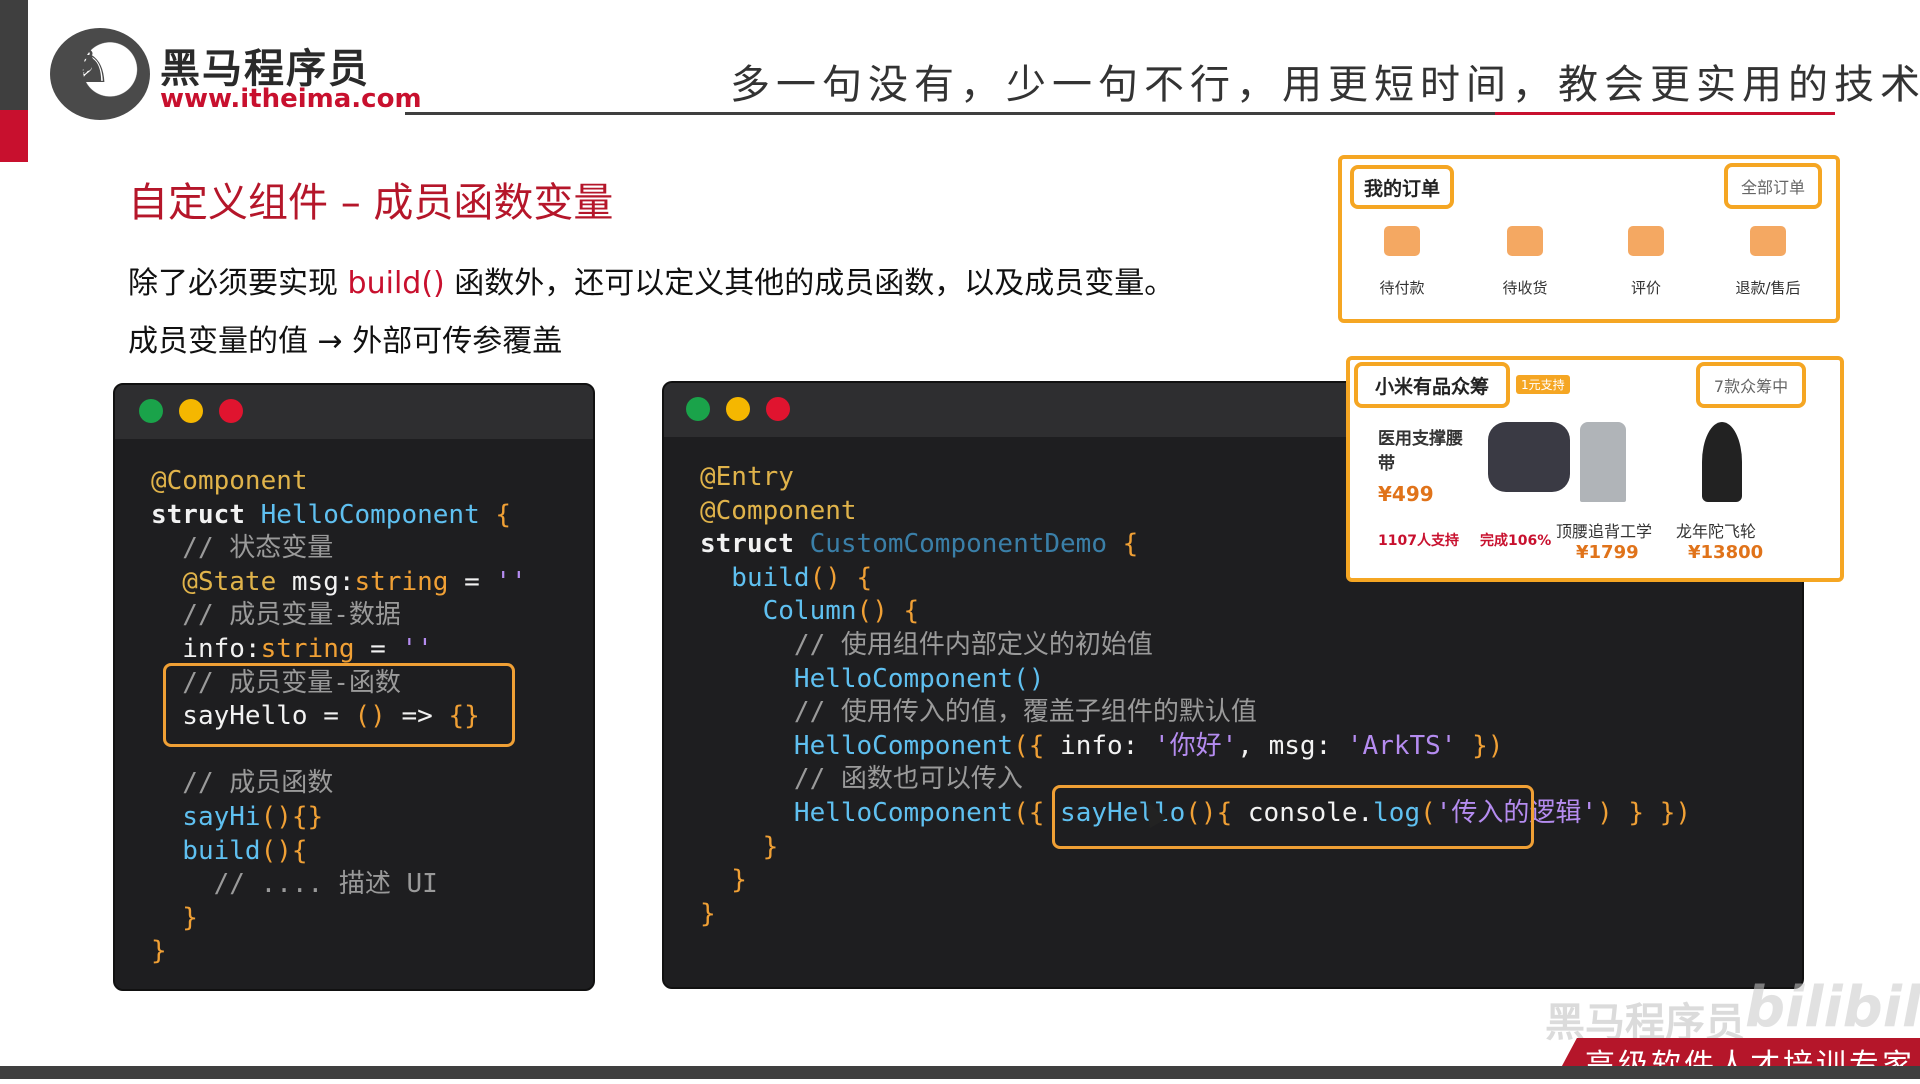 The height and width of the screenshot is (1084, 1920). Describe the element at coordinates (206, 816) in the screenshot. I see `code-token: sayHi` at that location.